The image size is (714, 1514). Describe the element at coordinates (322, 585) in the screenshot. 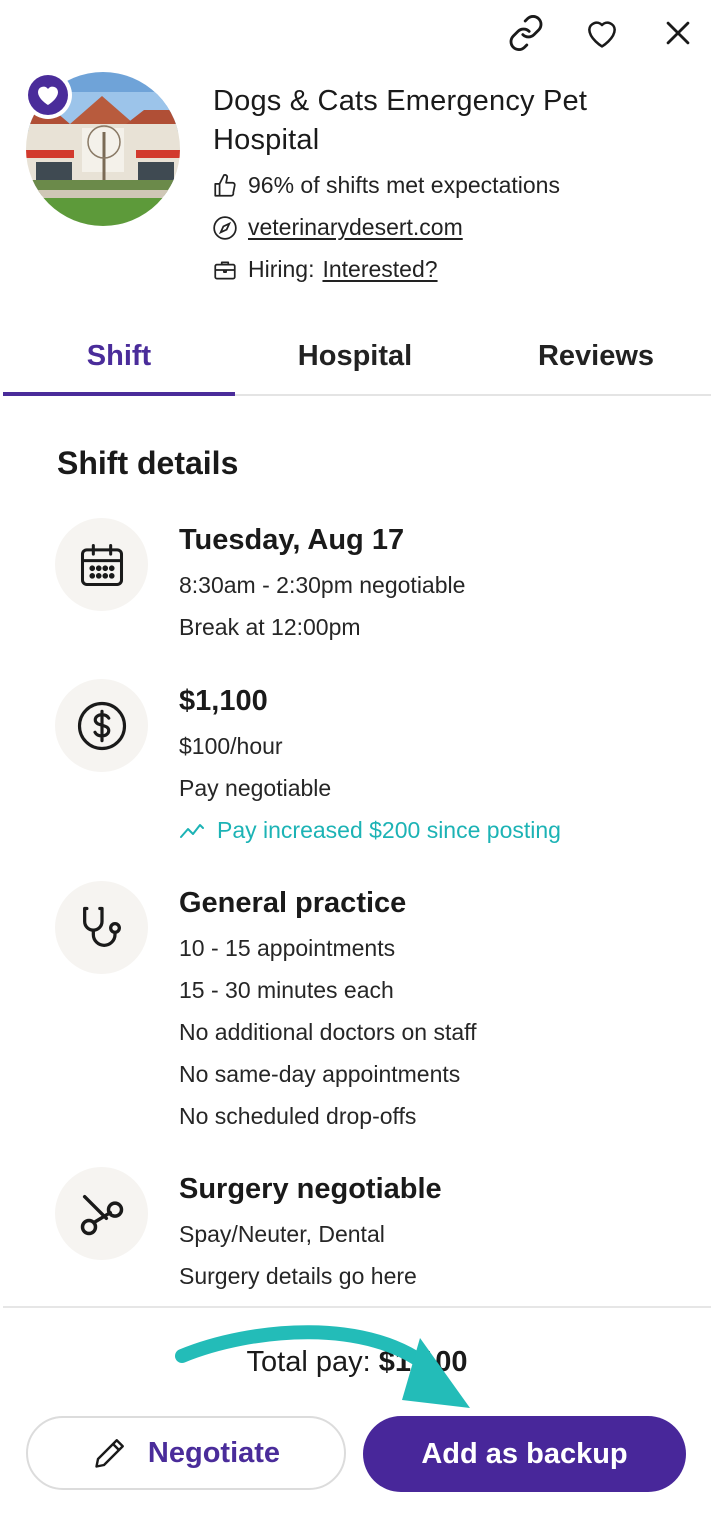

I see `shift-time: 8:30am - 2:30pm negotiable` at that location.